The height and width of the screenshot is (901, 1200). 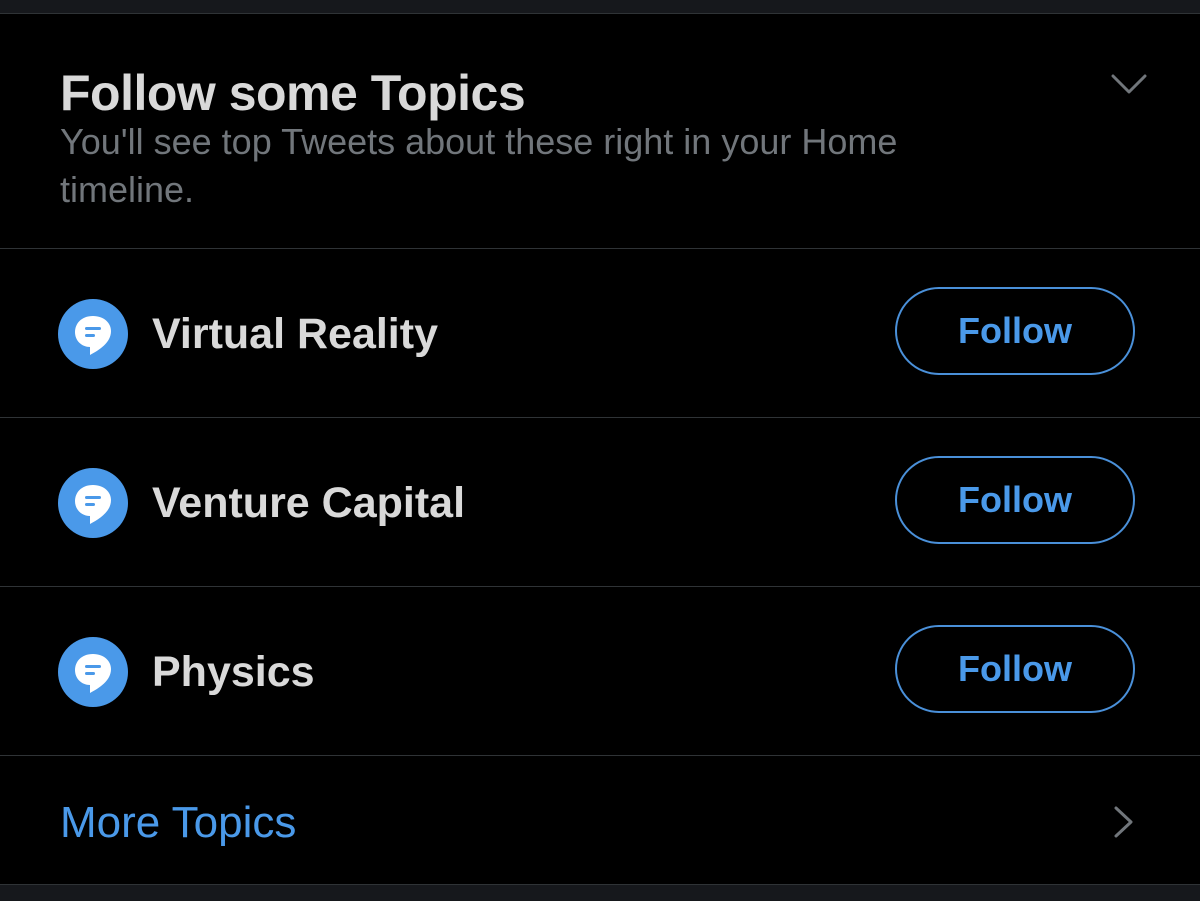 What do you see at coordinates (600, 820) in the screenshot?
I see `more-topics-link: More Topics` at bounding box center [600, 820].